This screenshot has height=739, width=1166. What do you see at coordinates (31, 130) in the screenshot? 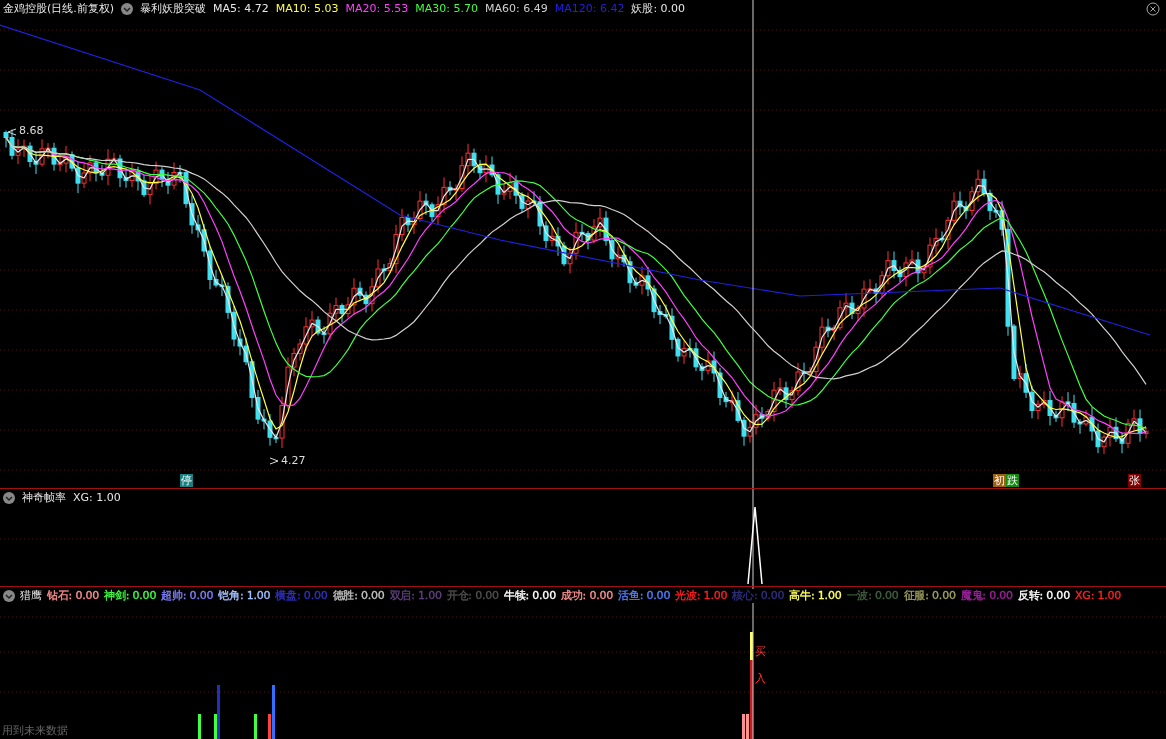
I see `price-label: 8.68` at bounding box center [31, 130].